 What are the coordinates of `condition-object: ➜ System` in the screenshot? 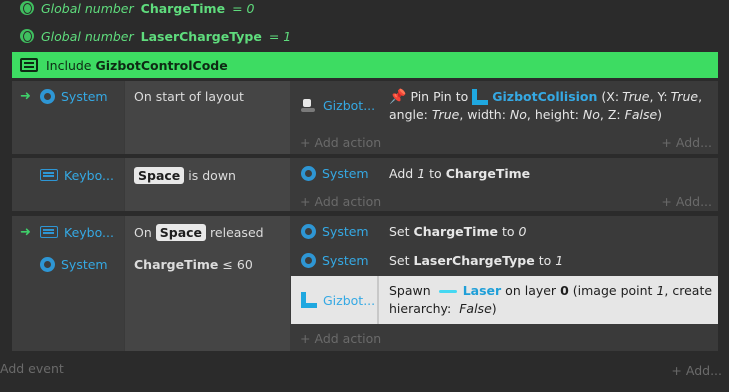 It's located at (68, 96).